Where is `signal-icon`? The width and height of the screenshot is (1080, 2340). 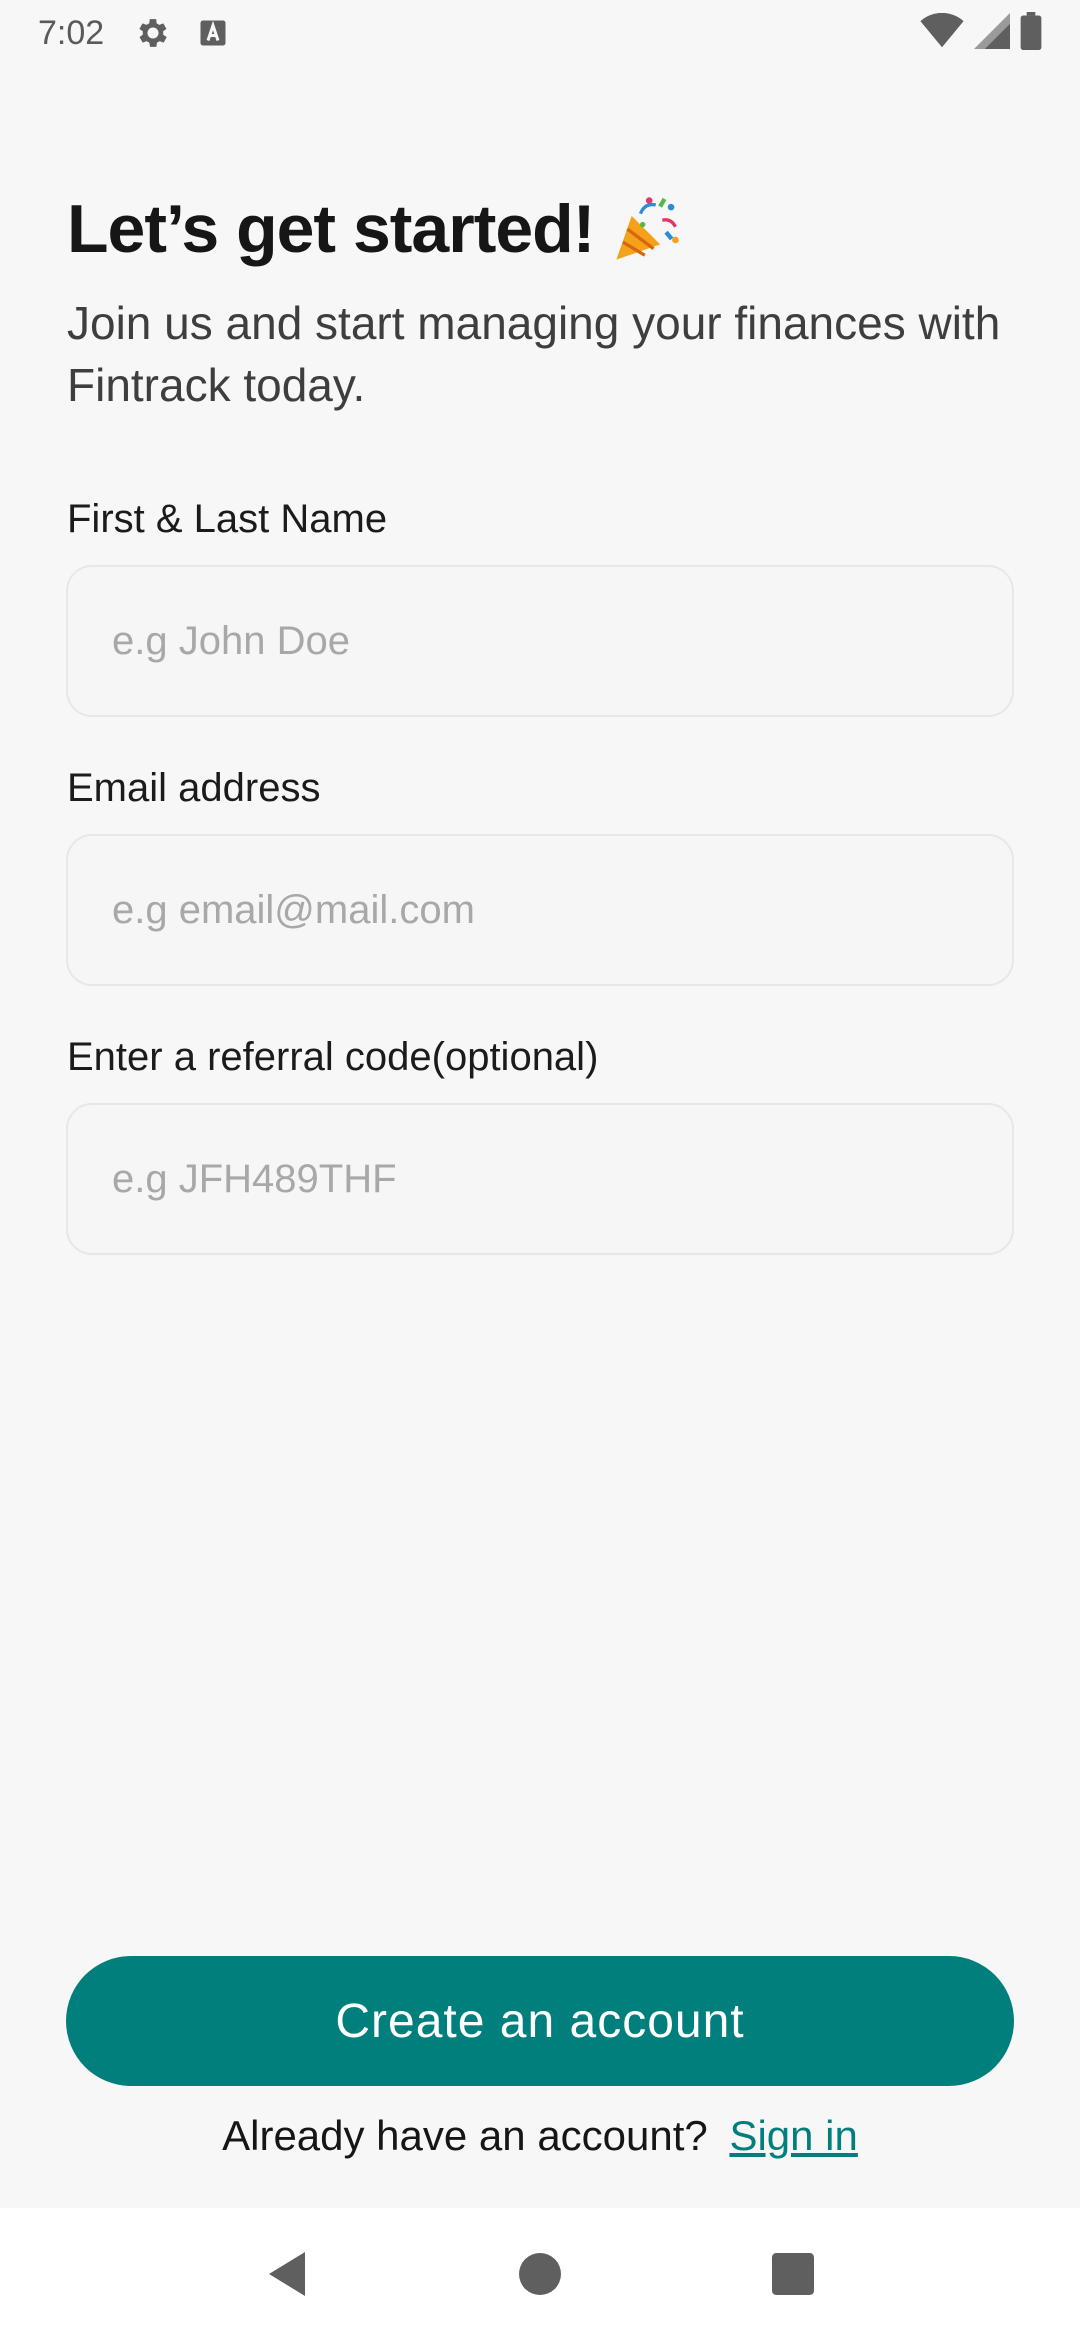 signal-icon is located at coordinates (992, 33).